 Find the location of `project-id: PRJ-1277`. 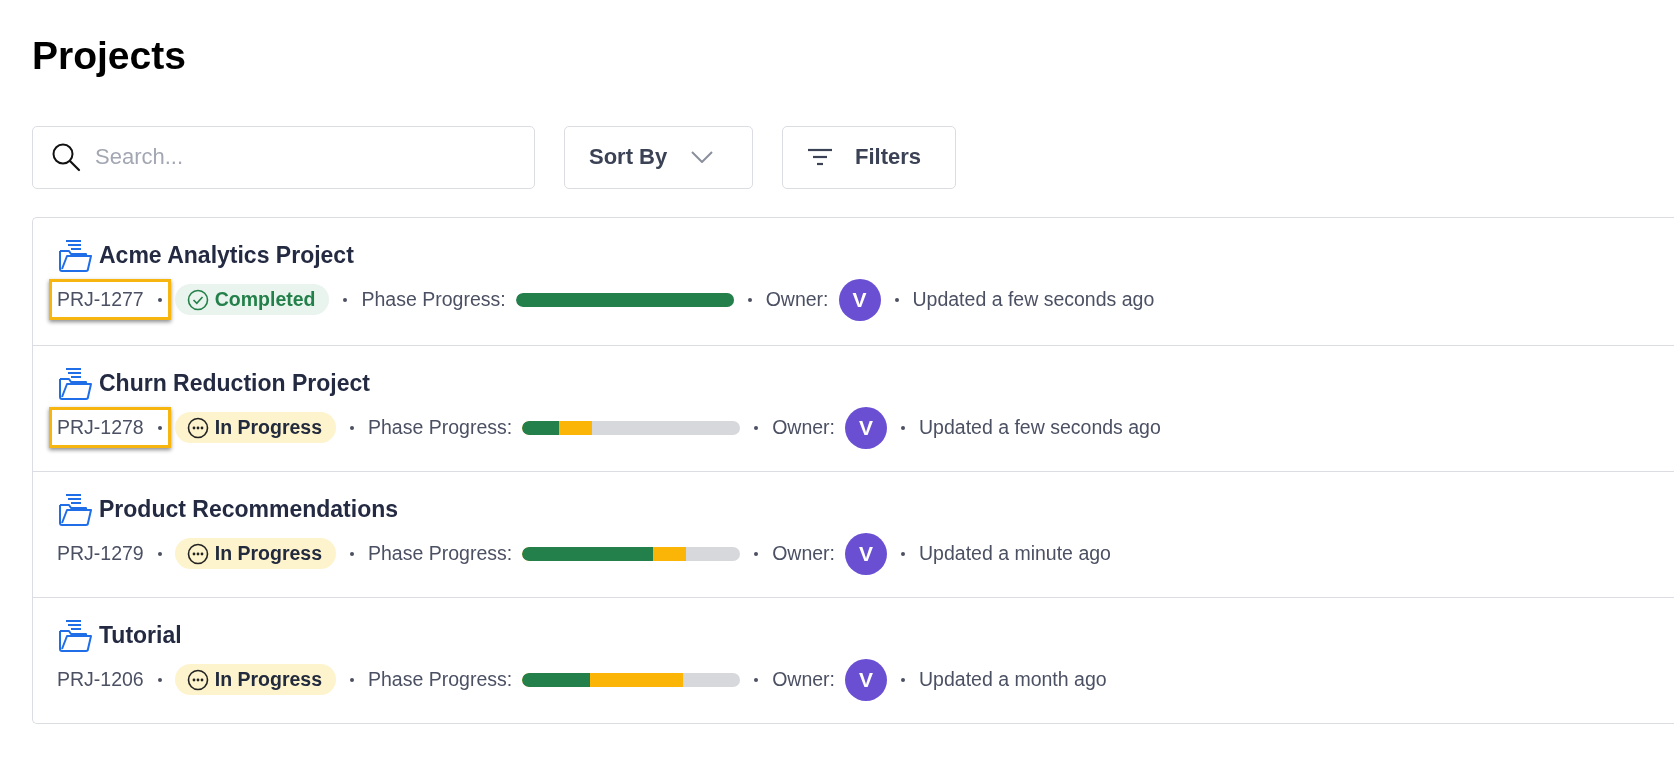

project-id: PRJ-1277 is located at coordinates (110, 300).